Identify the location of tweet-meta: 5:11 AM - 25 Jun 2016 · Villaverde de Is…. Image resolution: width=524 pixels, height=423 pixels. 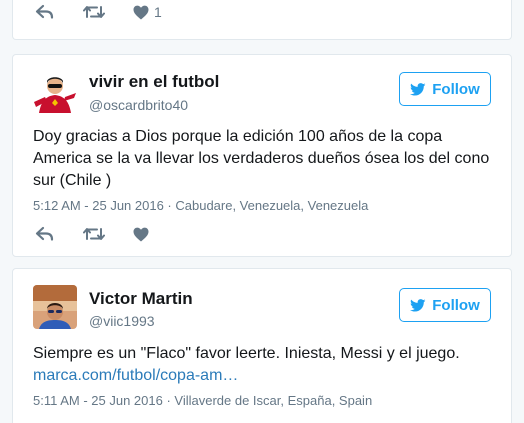
(202, 400).